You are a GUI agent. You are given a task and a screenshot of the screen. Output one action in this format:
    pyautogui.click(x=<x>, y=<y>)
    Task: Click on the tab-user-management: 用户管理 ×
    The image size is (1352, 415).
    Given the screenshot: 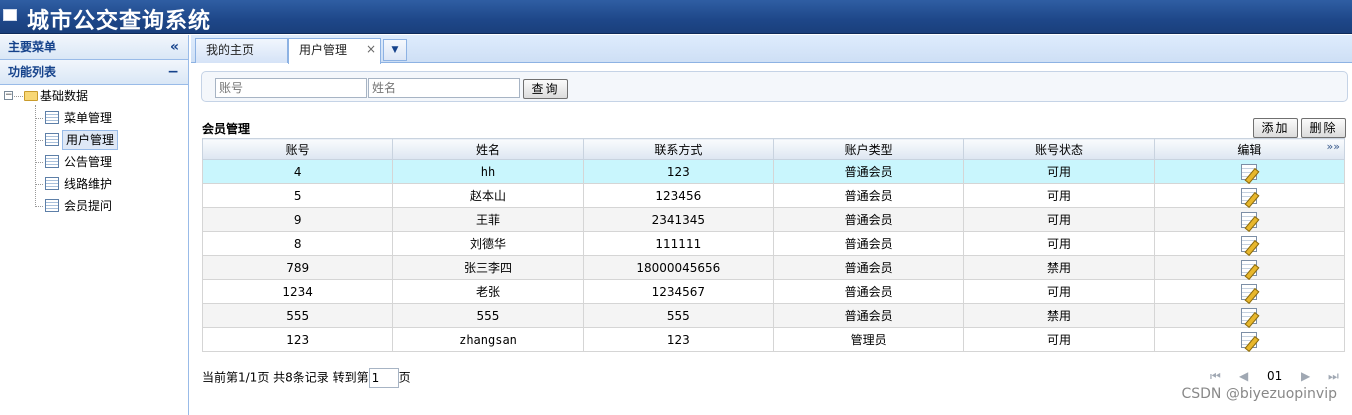 What is the action you would take?
    pyautogui.click(x=334, y=51)
    